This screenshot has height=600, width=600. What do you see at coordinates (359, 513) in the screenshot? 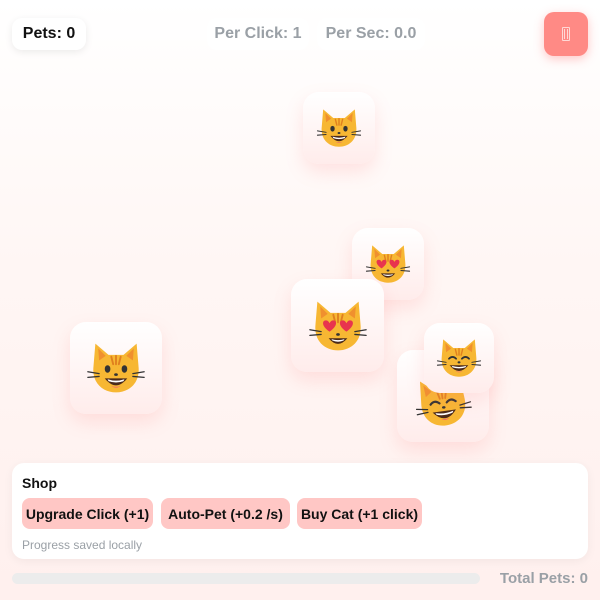
I see `buy-cat-button: Buy Cat (+1 click)` at bounding box center [359, 513].